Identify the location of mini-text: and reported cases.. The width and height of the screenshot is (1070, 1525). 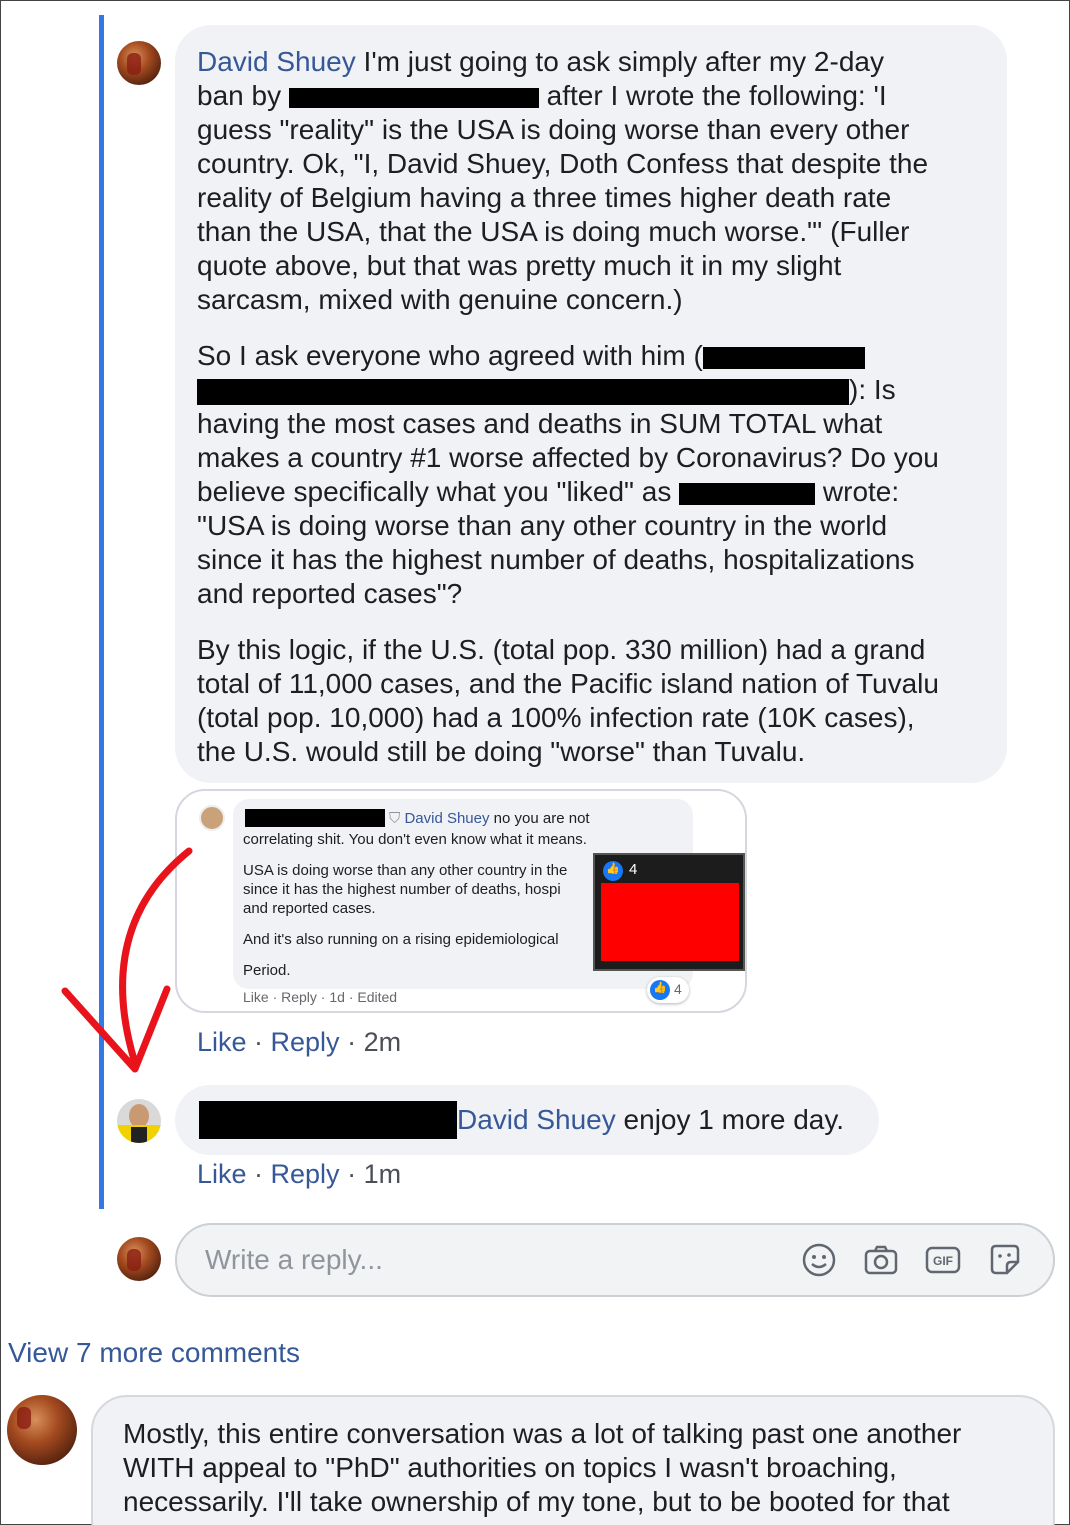
(309, 908).